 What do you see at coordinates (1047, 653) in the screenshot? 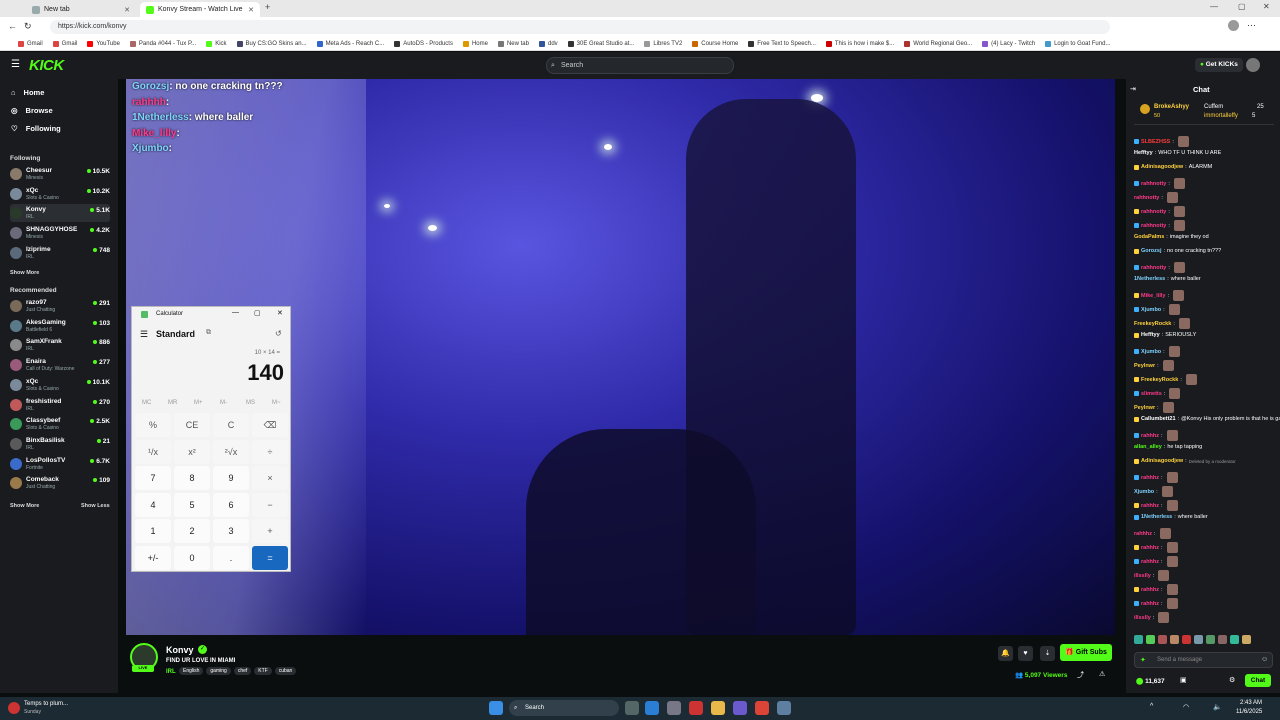
I see `pin-icon: ⇣` at bounding box center [1047, 653].